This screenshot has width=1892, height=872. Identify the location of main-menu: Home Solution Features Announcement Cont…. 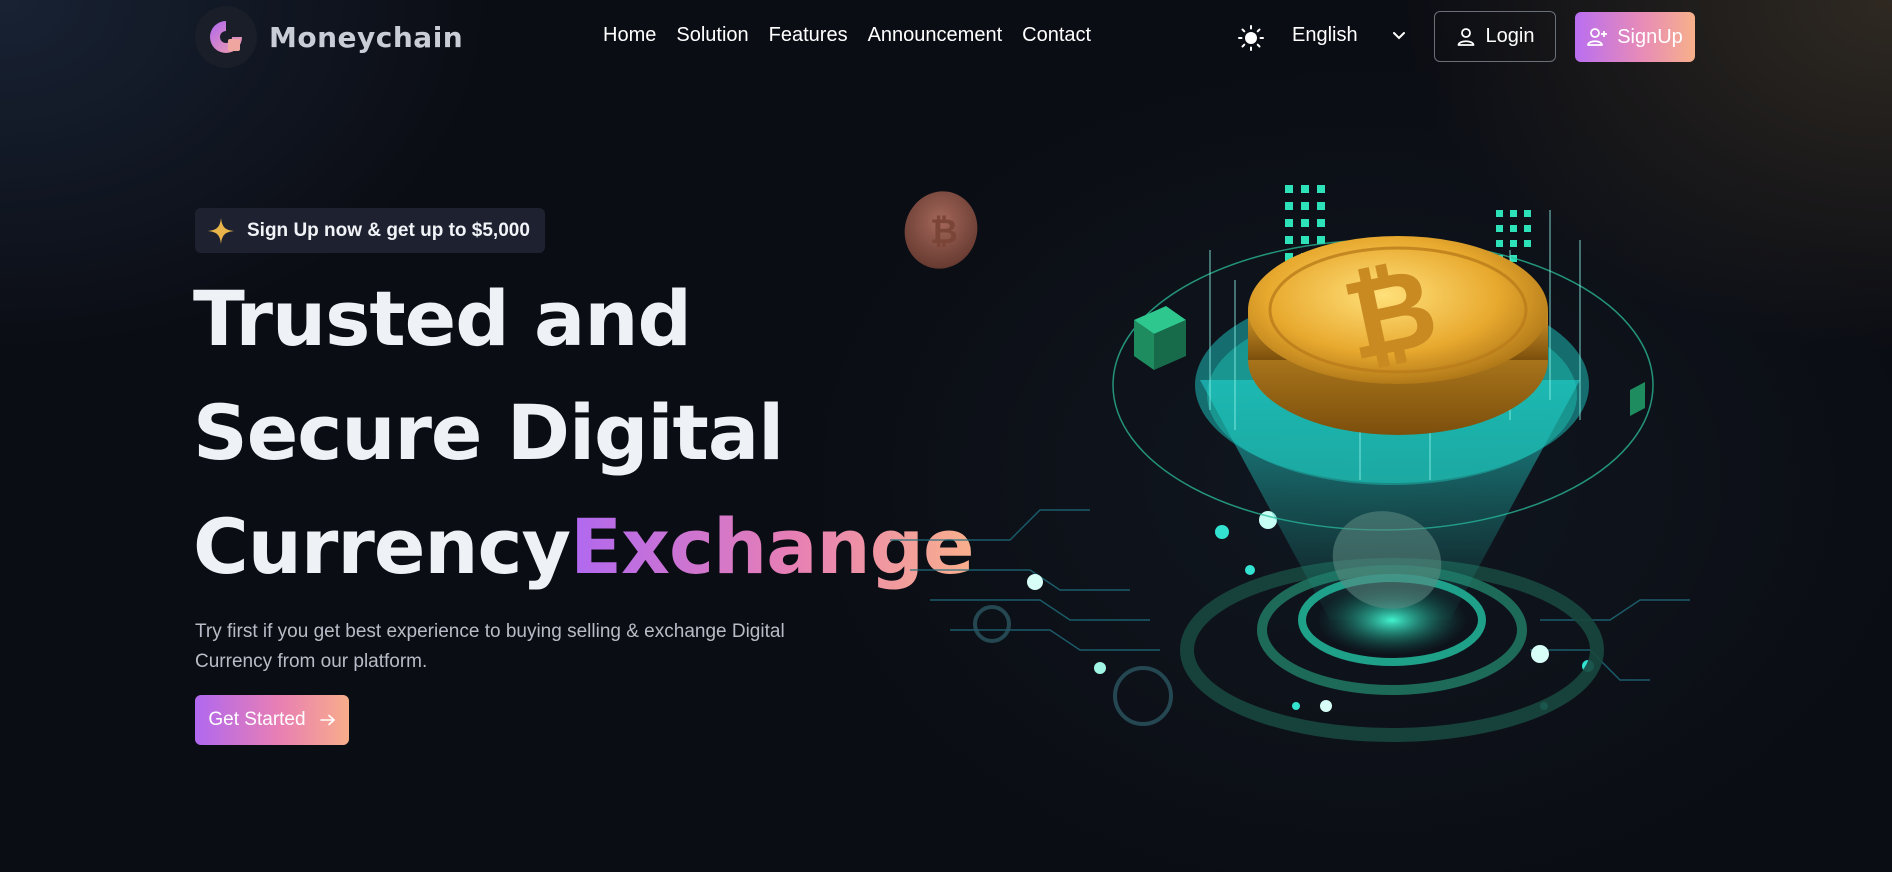
(847, 35).